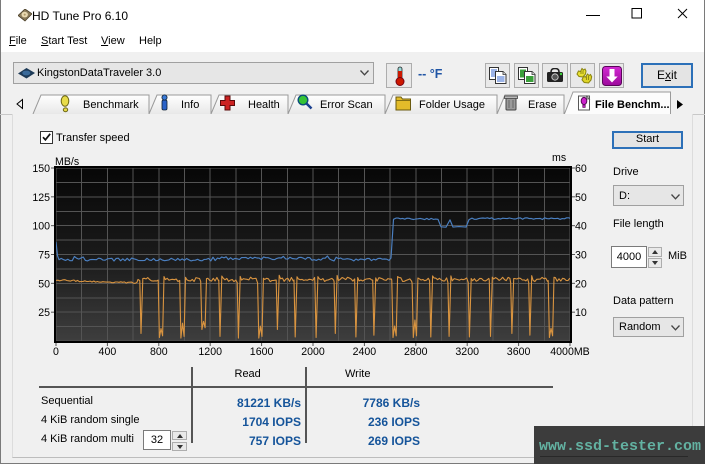 This screenshot has height=464, width=705. What do you see at coordinates (313, 352) in the screenshot?
I see `svg-text: 2000` at bounding box center [313, 352].